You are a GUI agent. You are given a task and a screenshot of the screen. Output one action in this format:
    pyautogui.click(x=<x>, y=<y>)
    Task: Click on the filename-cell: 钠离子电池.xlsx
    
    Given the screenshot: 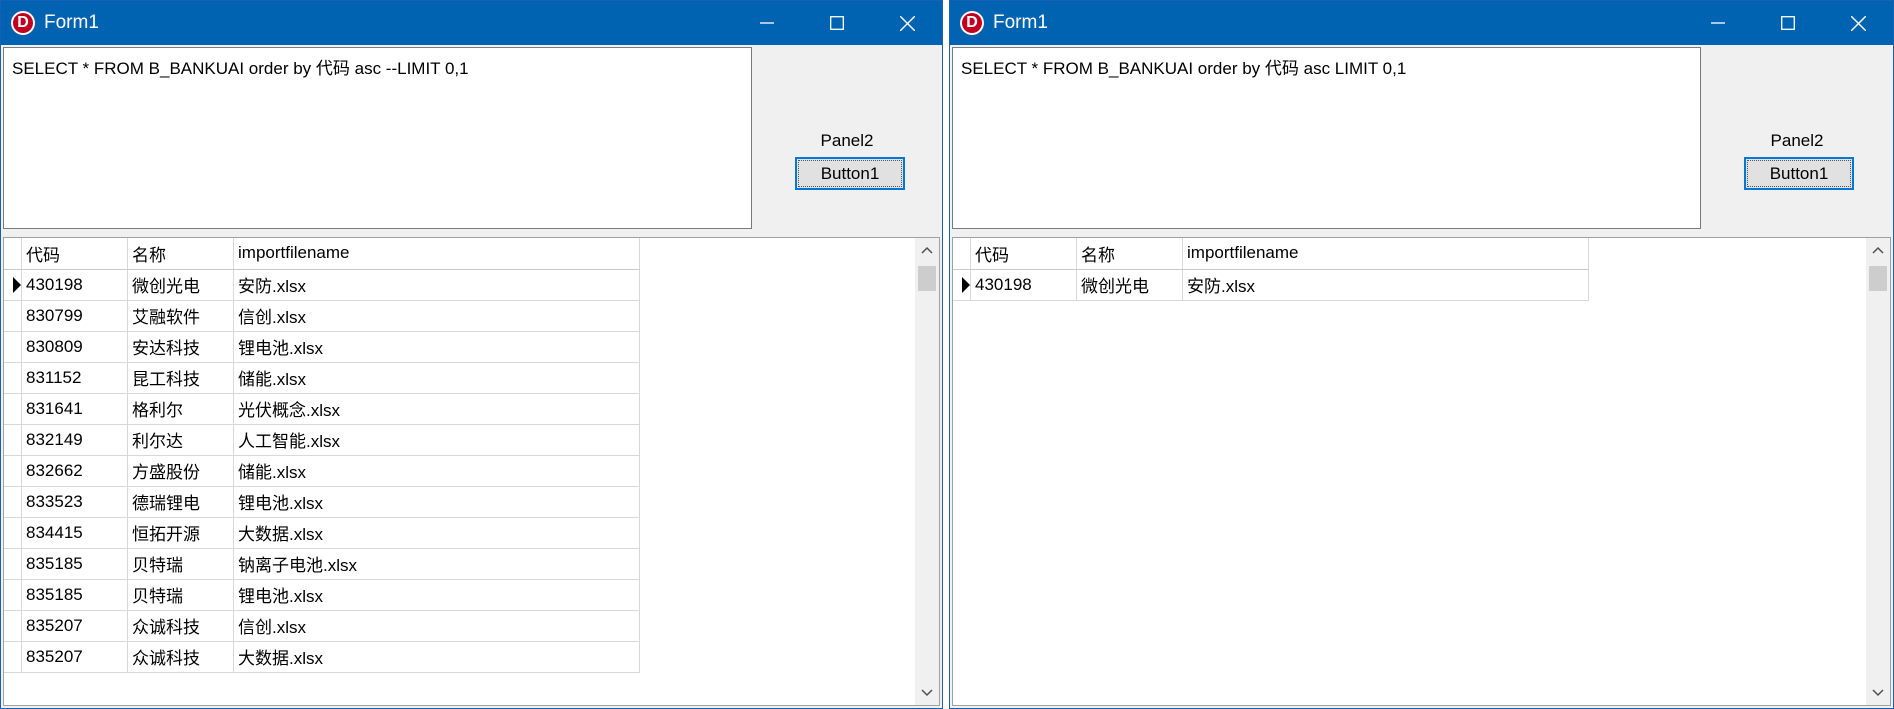 What is the action you would take?
    pyautogui.click(x=436, y=564)
    